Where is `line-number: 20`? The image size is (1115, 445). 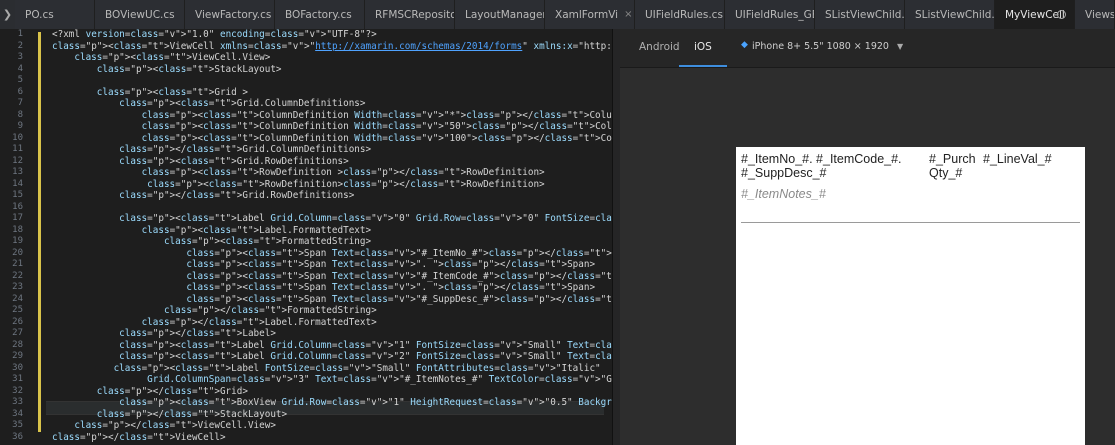 line-number: 20 is located at coordinates (17, 252).